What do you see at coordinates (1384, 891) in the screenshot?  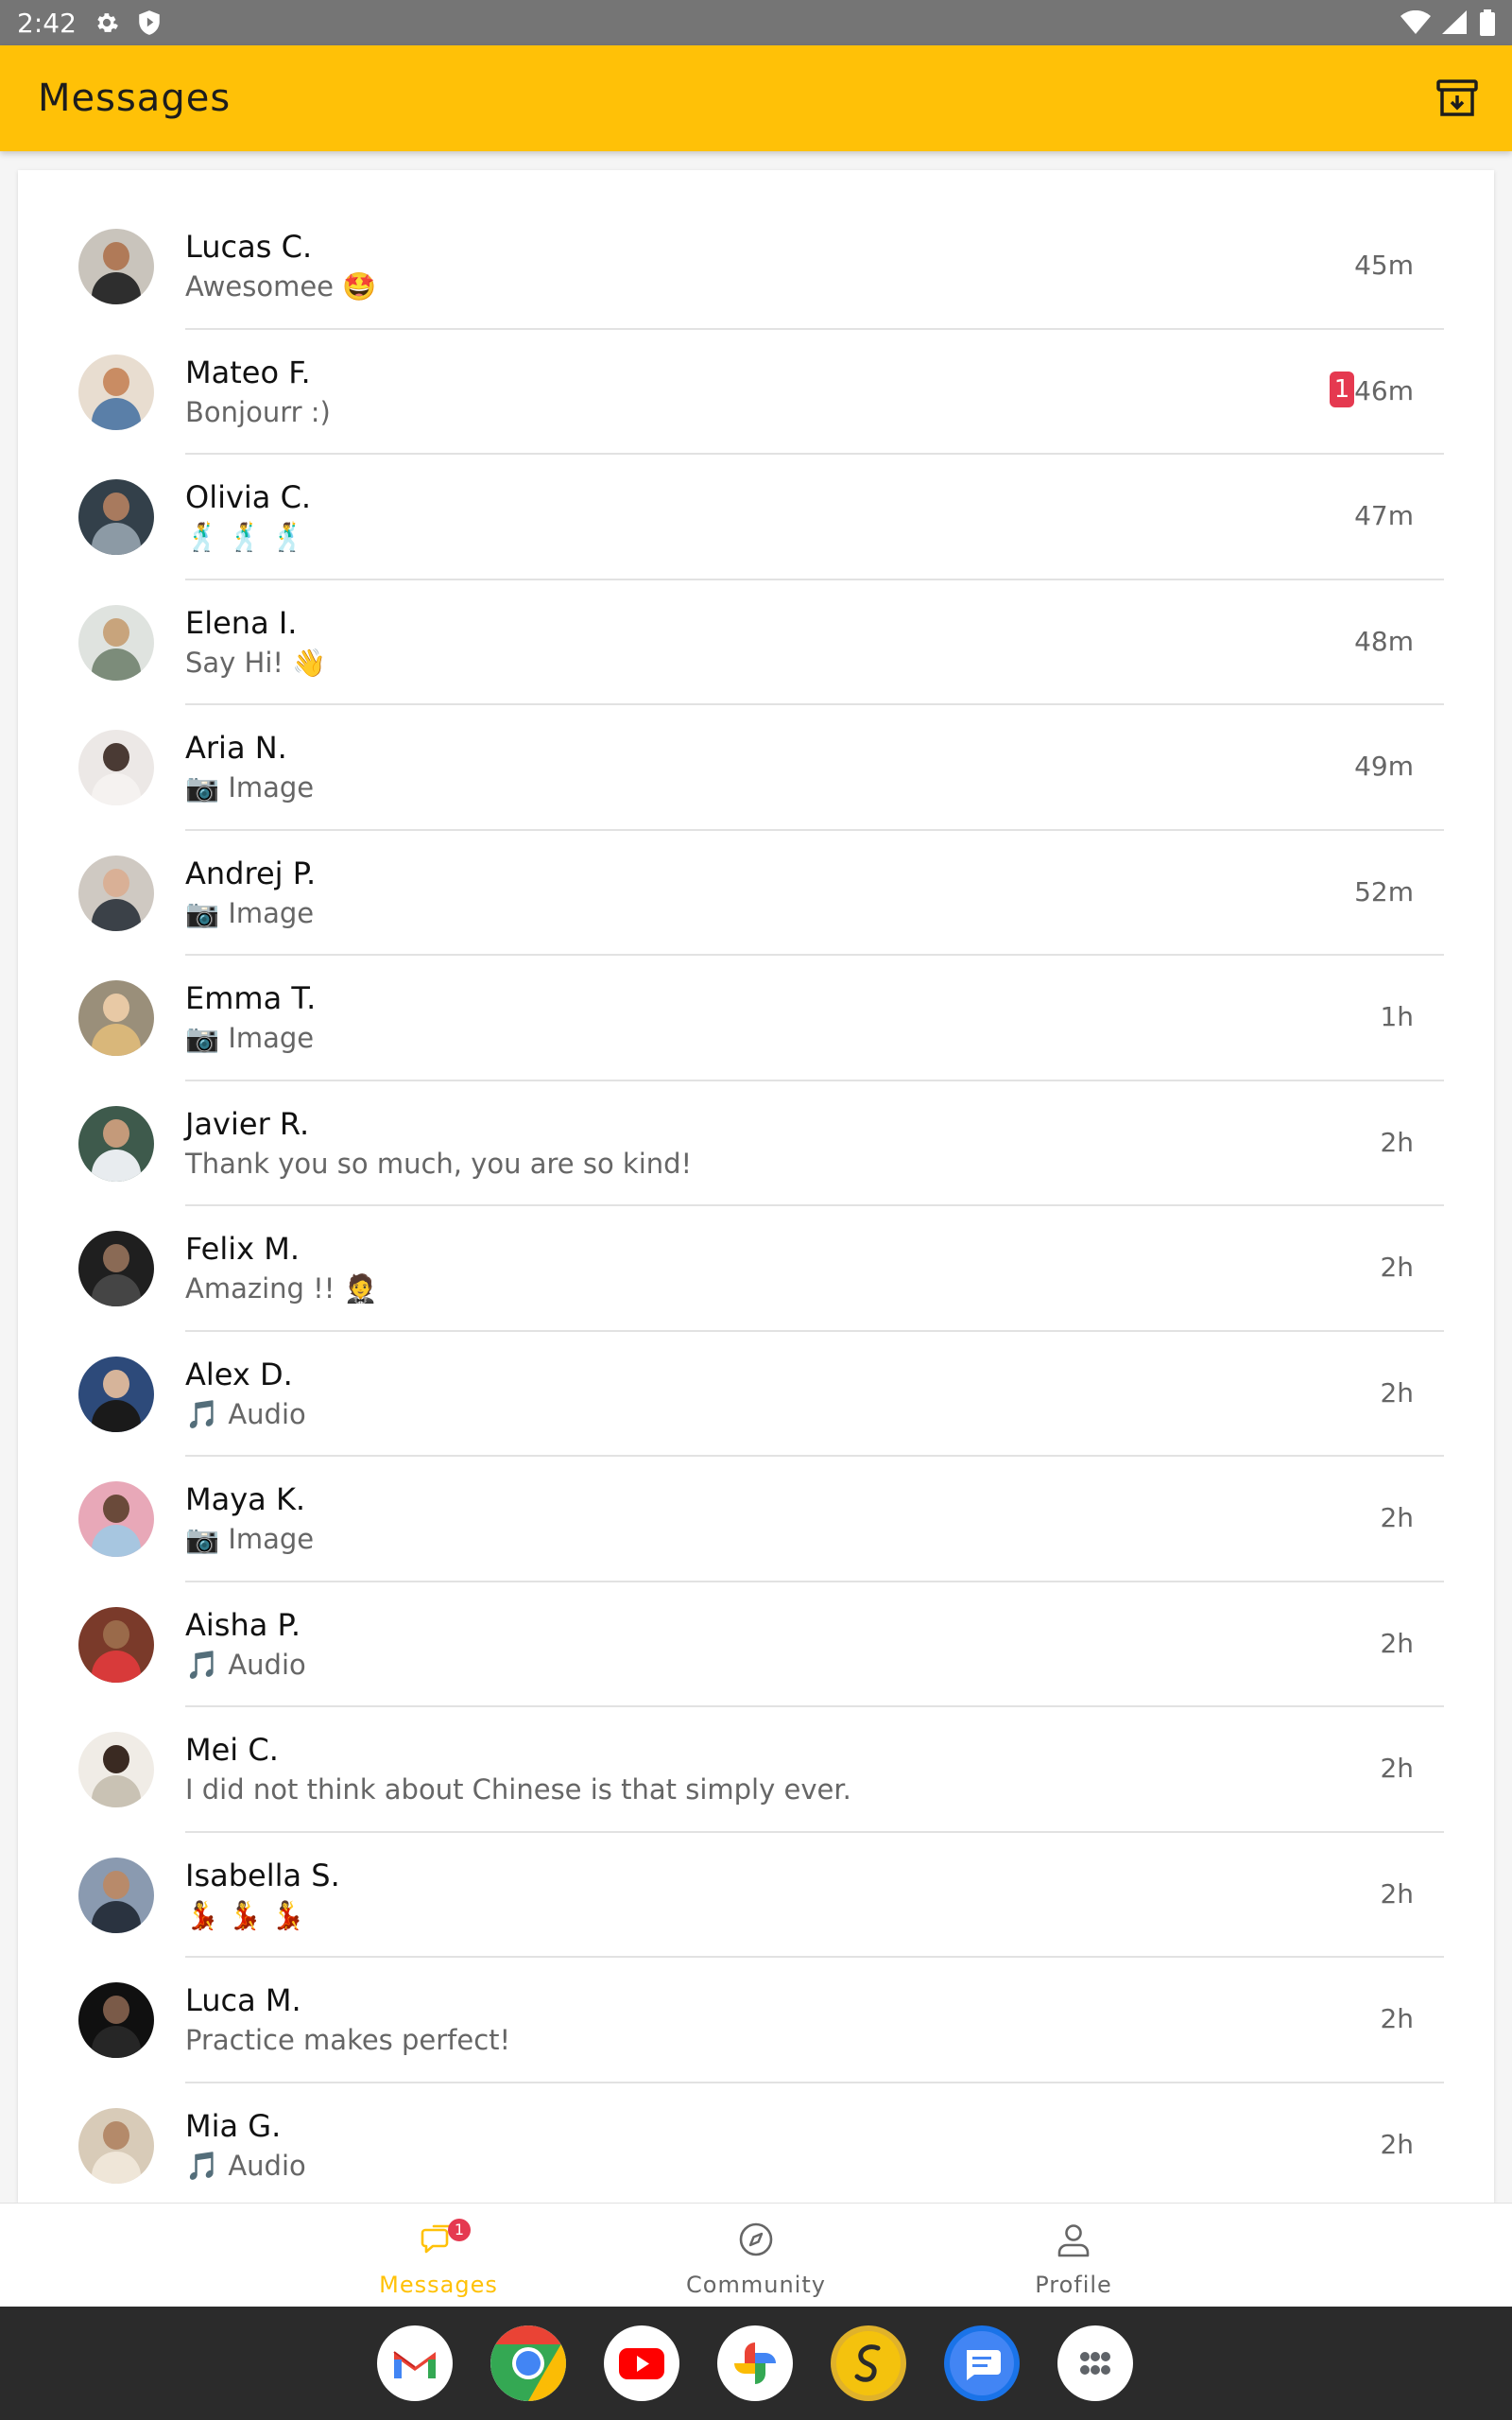 I see `message-time: 52m` at bounding box center [1384, 891].